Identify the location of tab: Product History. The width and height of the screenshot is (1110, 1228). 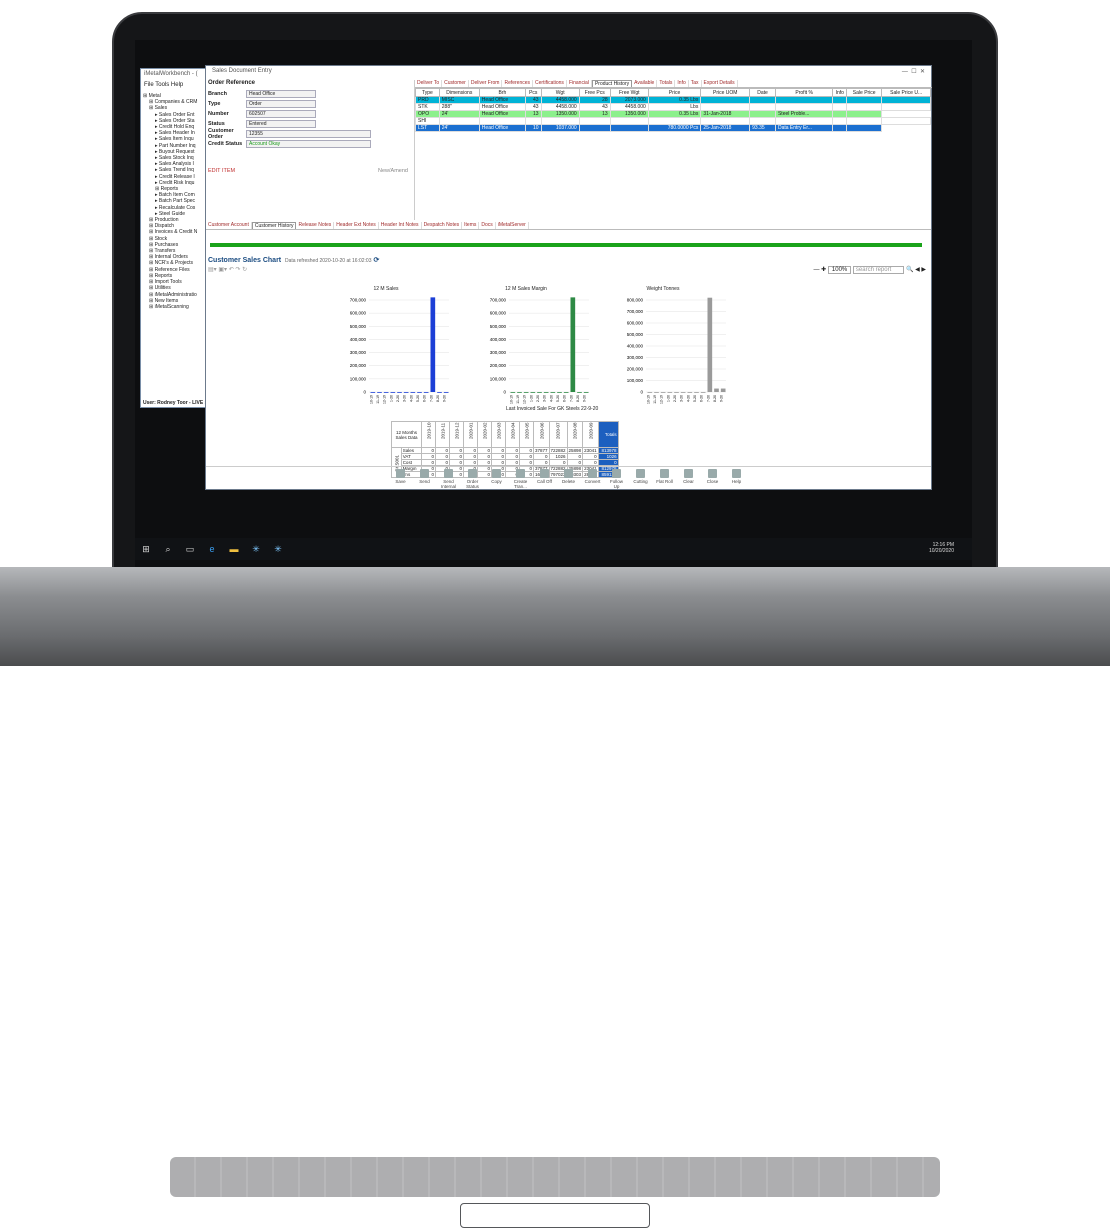
(612, 83).